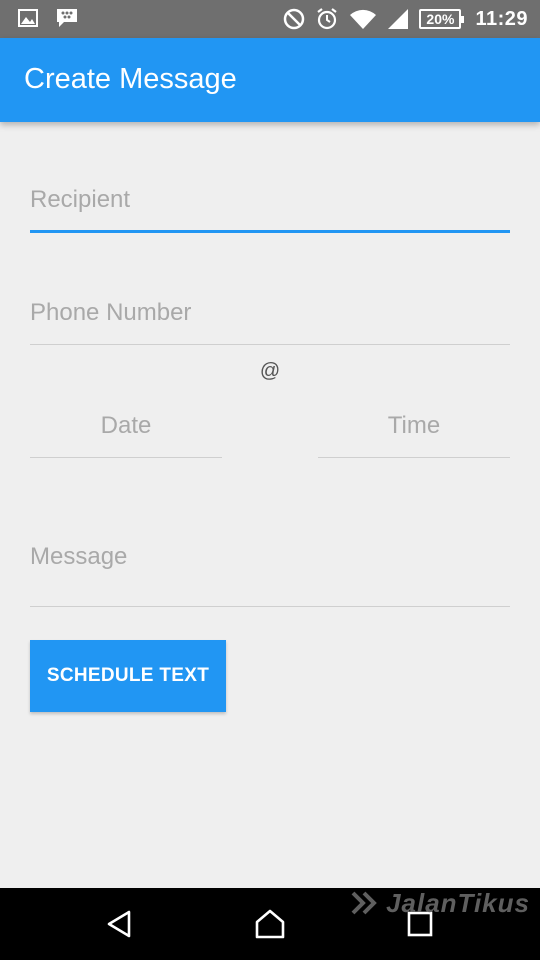 The height and width of the screenshot is (960, 540). I want to click on phone-number-underline, so click(270, 344).